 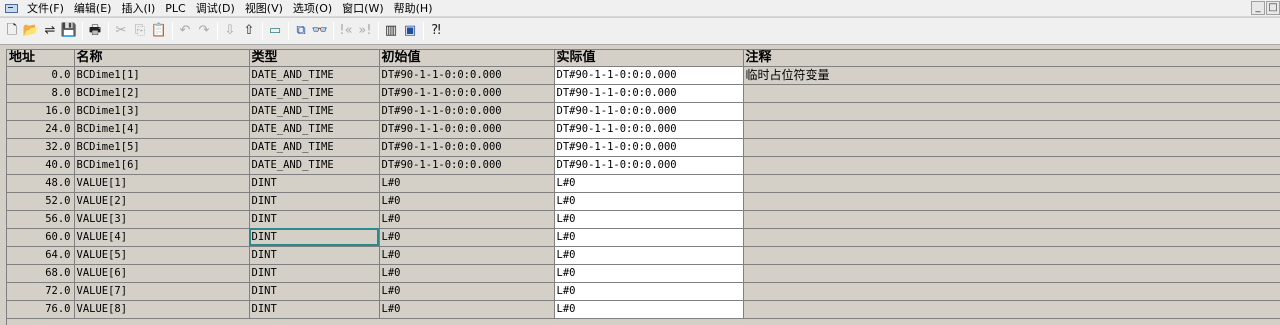 I want to click on monitor-button: 👓, so click(x=320, y=31).